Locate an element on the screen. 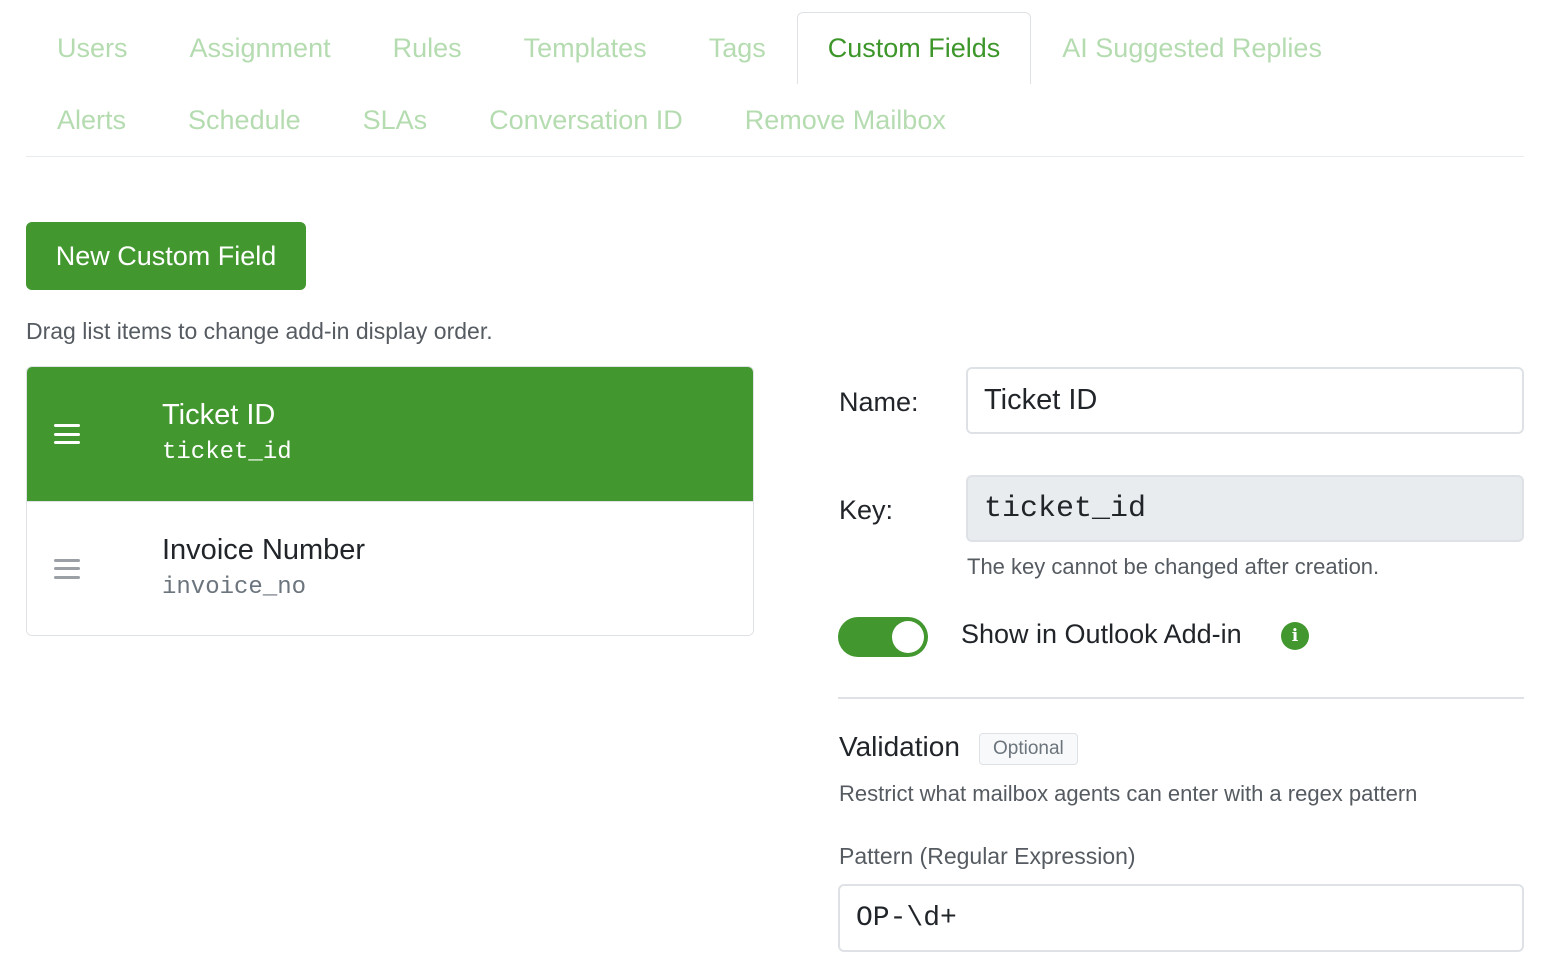 The width and height of the screenshot is (1554, 972). pattern-input: OP-\d+ is located at coordinates (1181, 918).